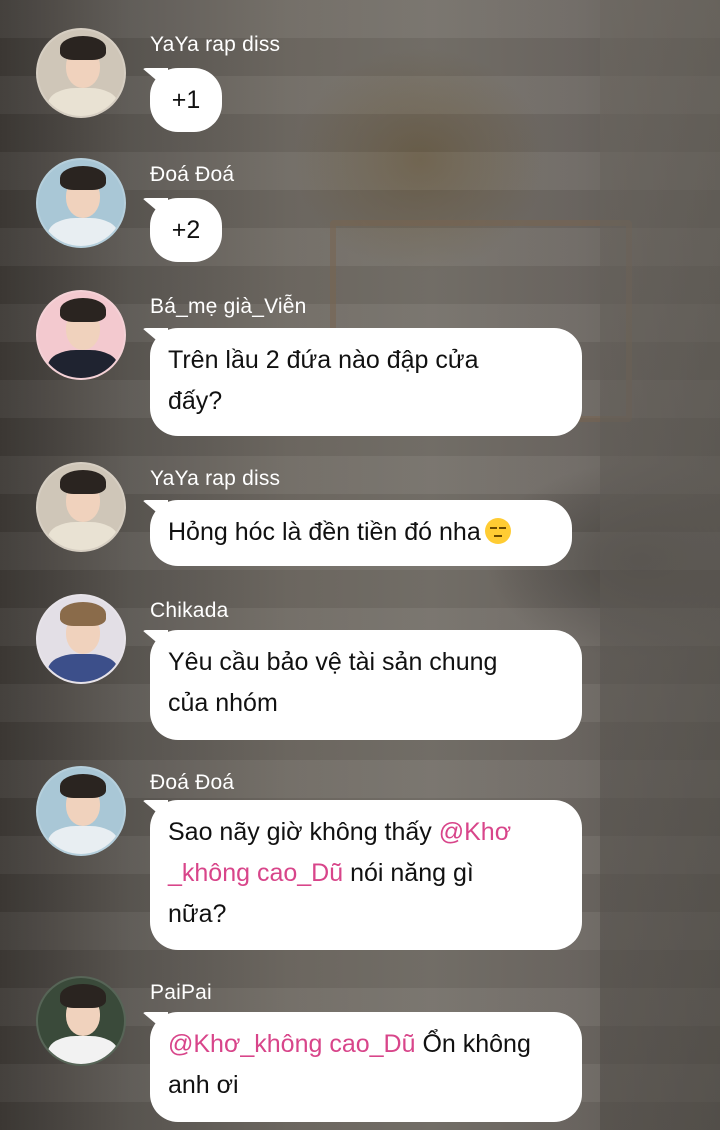  I want to click on message-text: +1, so click(186, 100).